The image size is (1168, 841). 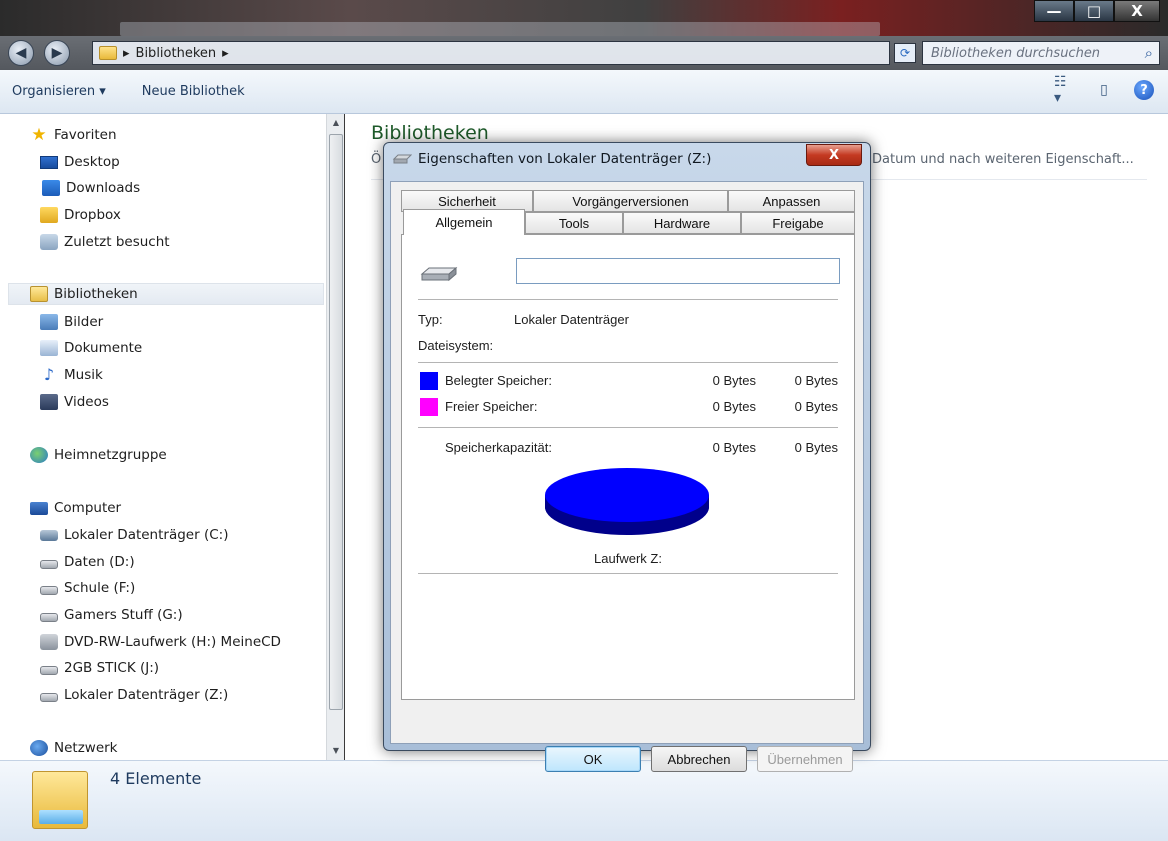 I want to click on used-space-bytes: 0 Bytes, so click(x=734, y=380).